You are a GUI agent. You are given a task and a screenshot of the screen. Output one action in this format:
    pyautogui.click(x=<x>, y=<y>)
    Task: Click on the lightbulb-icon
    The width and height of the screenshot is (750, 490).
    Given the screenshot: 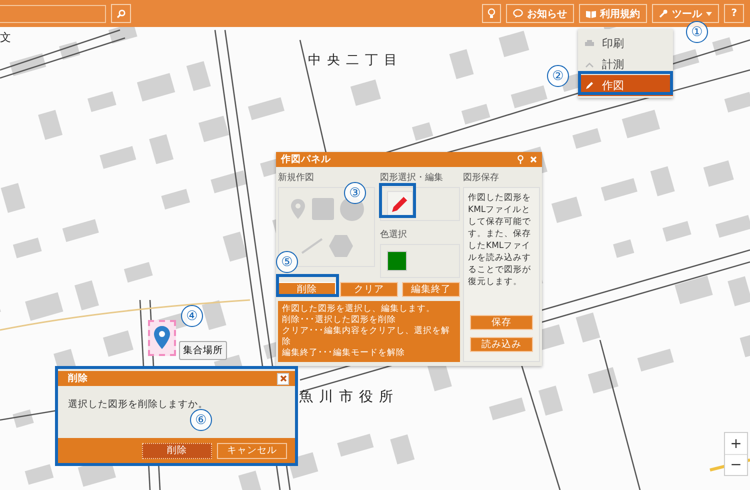 What is the action you would take?
    pyautogui.click(x=491, y=13)
    